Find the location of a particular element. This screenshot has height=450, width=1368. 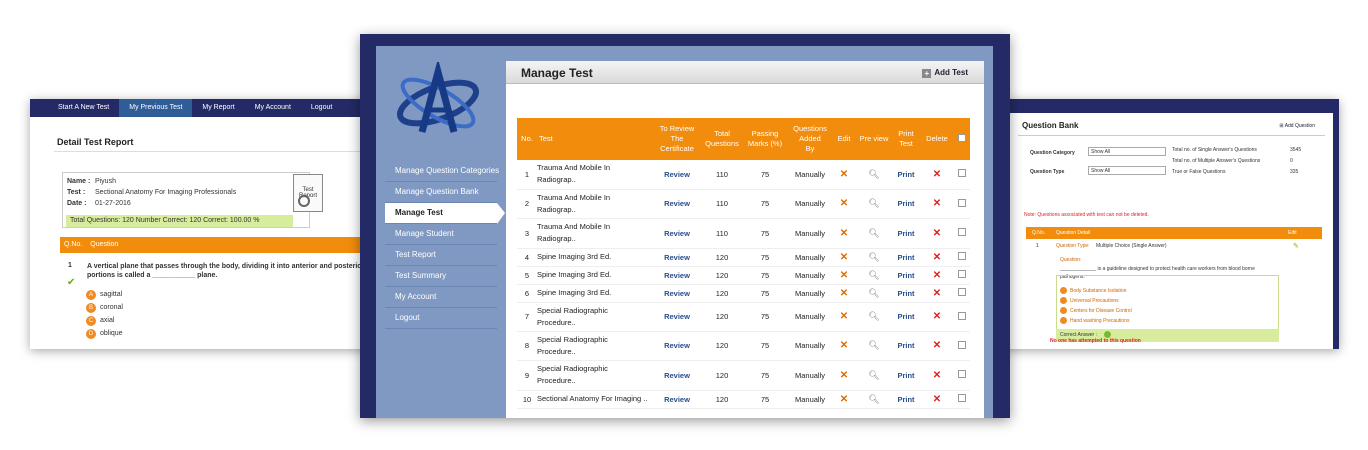

test-report-icon: Test Report is located at coordinates (308, 193).